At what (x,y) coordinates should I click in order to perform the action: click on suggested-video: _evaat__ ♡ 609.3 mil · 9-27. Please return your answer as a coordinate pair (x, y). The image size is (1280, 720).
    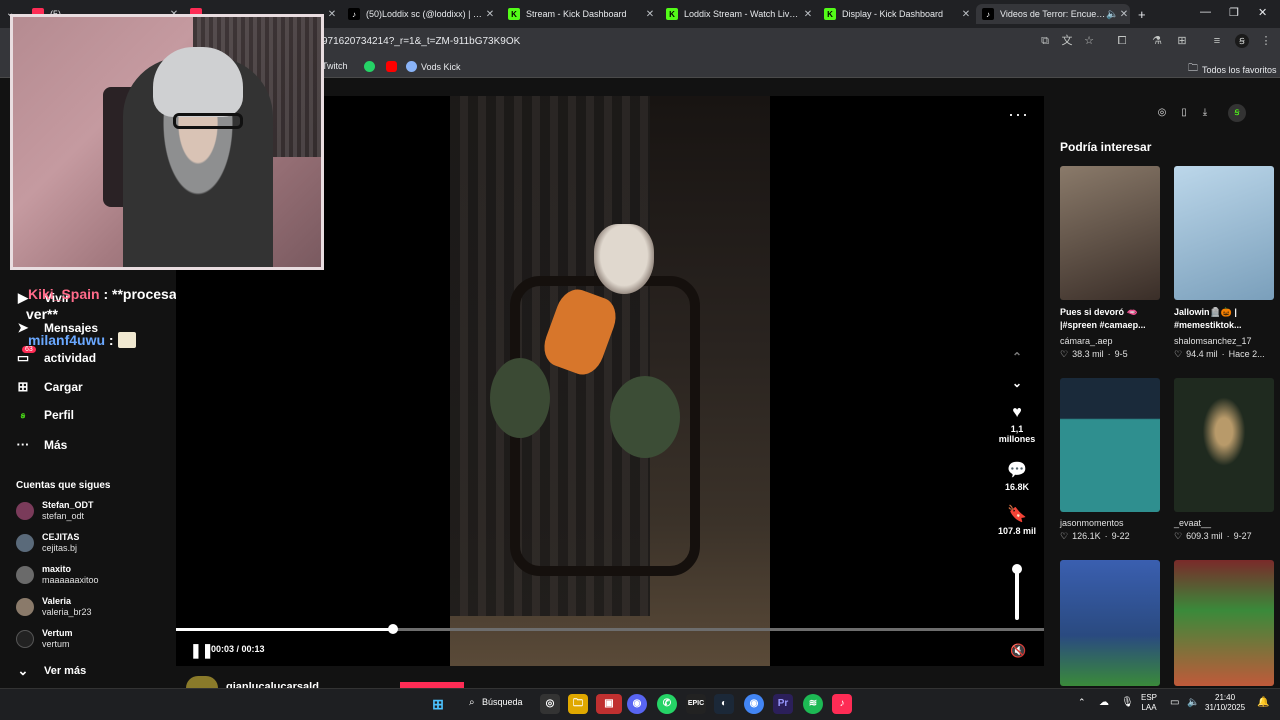
    Looking at the image, I should click on (1224, 460).